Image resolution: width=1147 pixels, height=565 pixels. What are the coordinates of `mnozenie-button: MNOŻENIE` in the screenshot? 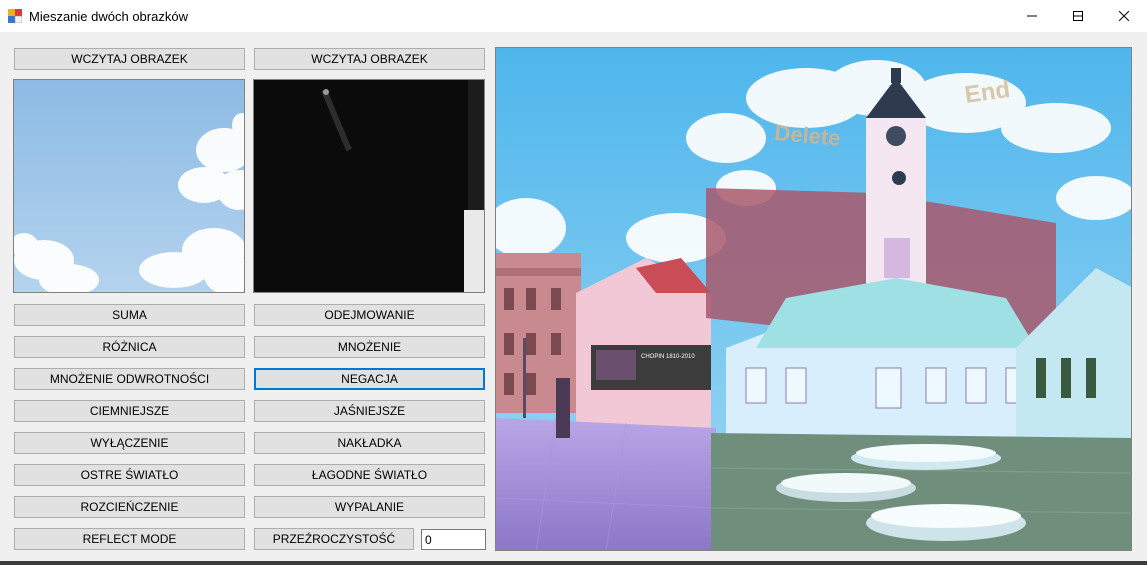 It's located at (369, 347).